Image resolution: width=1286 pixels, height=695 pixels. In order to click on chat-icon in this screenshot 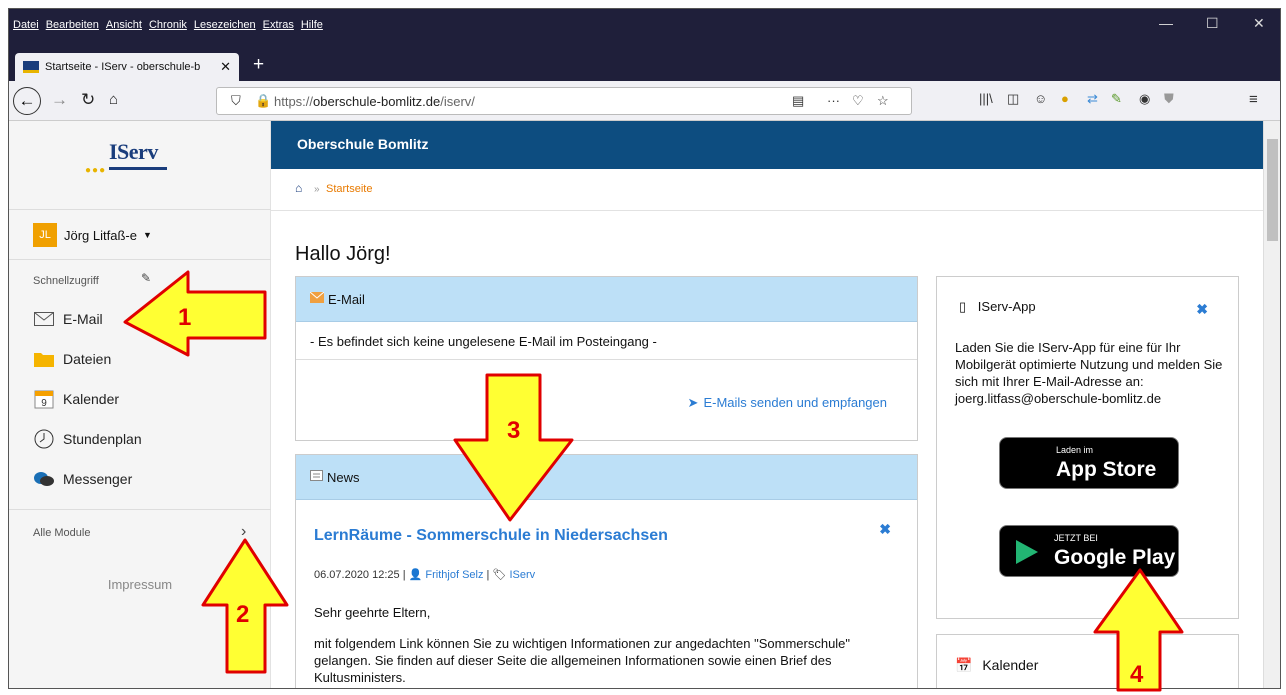, I will do `click(44, 479)`.